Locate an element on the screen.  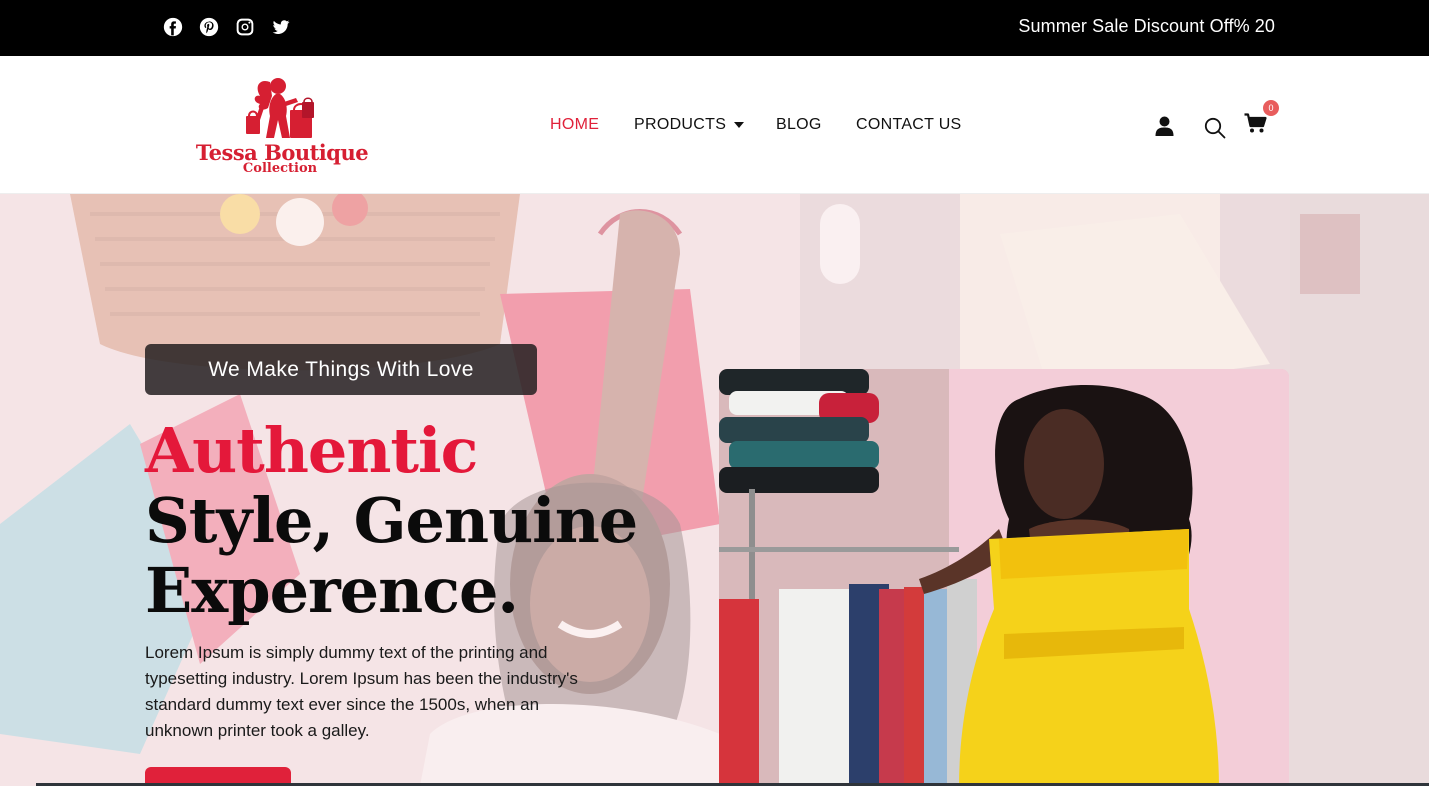
user-icon is located at coordinates (1164, 126).